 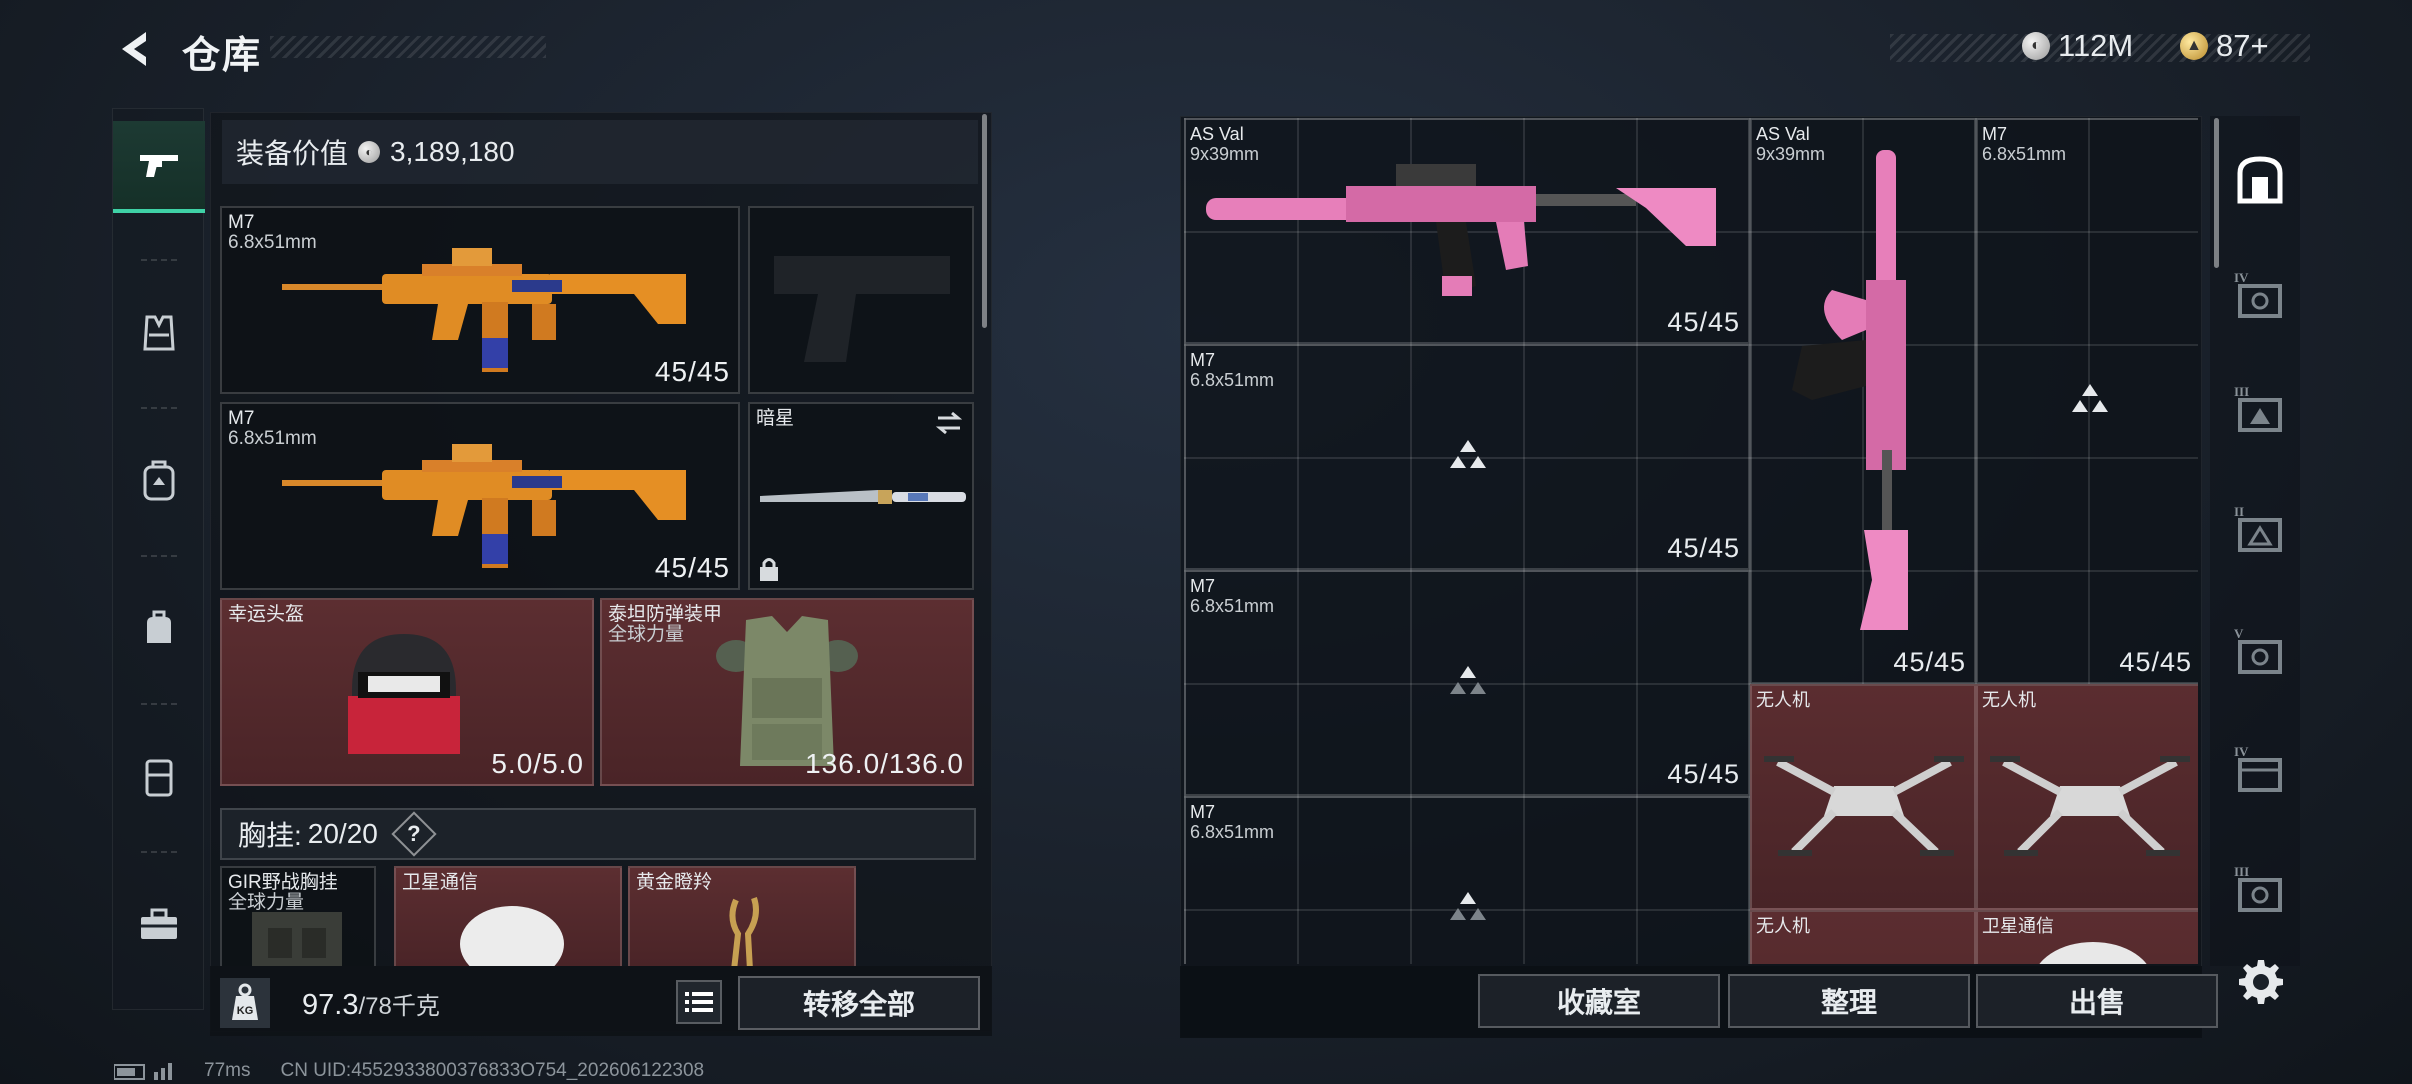 I want to click on battery-signal-icon, so click(x=143, y=1071).